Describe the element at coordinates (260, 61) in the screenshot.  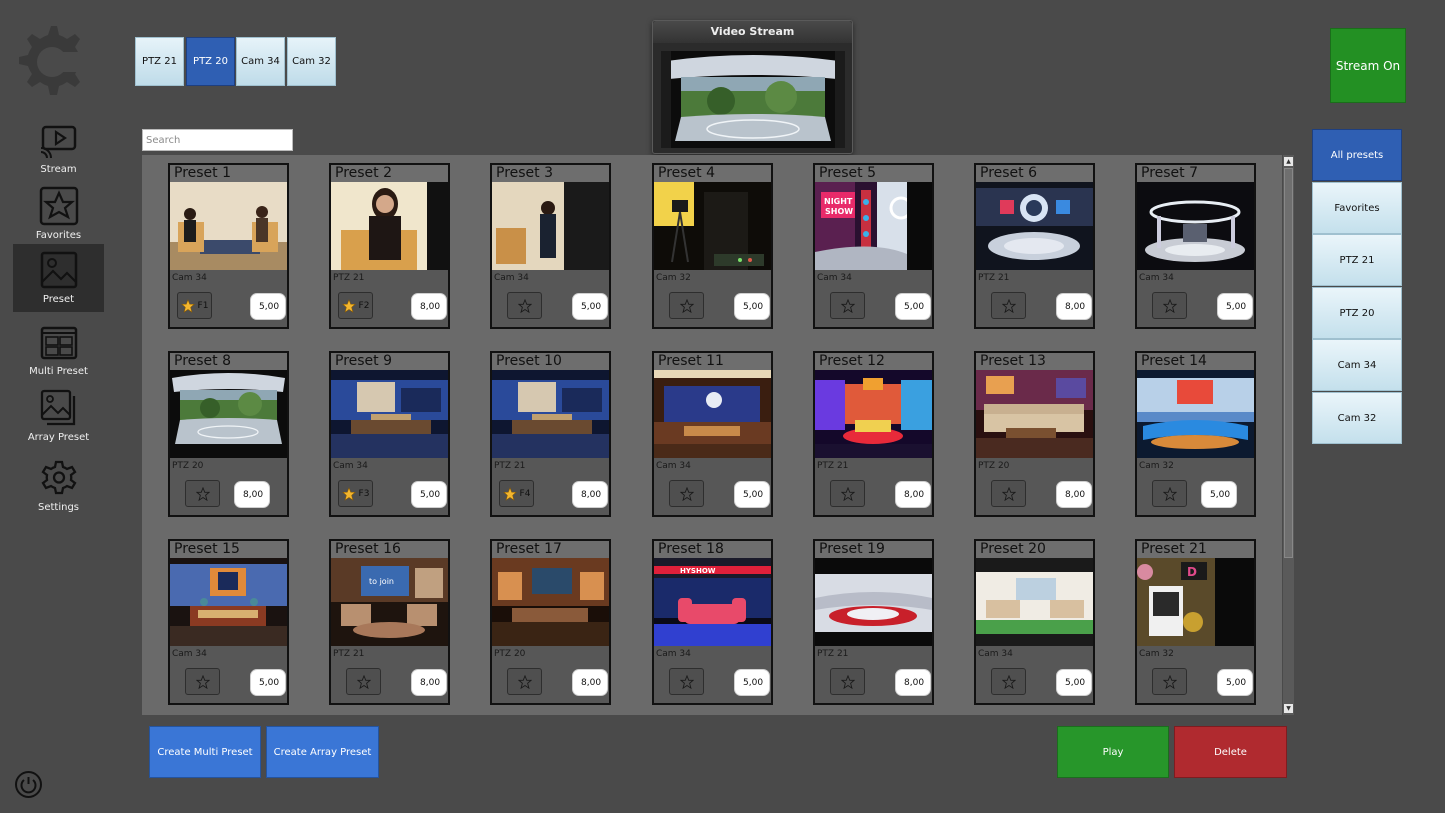
I see `camera-tab-cam34: Cam 34` at that location.